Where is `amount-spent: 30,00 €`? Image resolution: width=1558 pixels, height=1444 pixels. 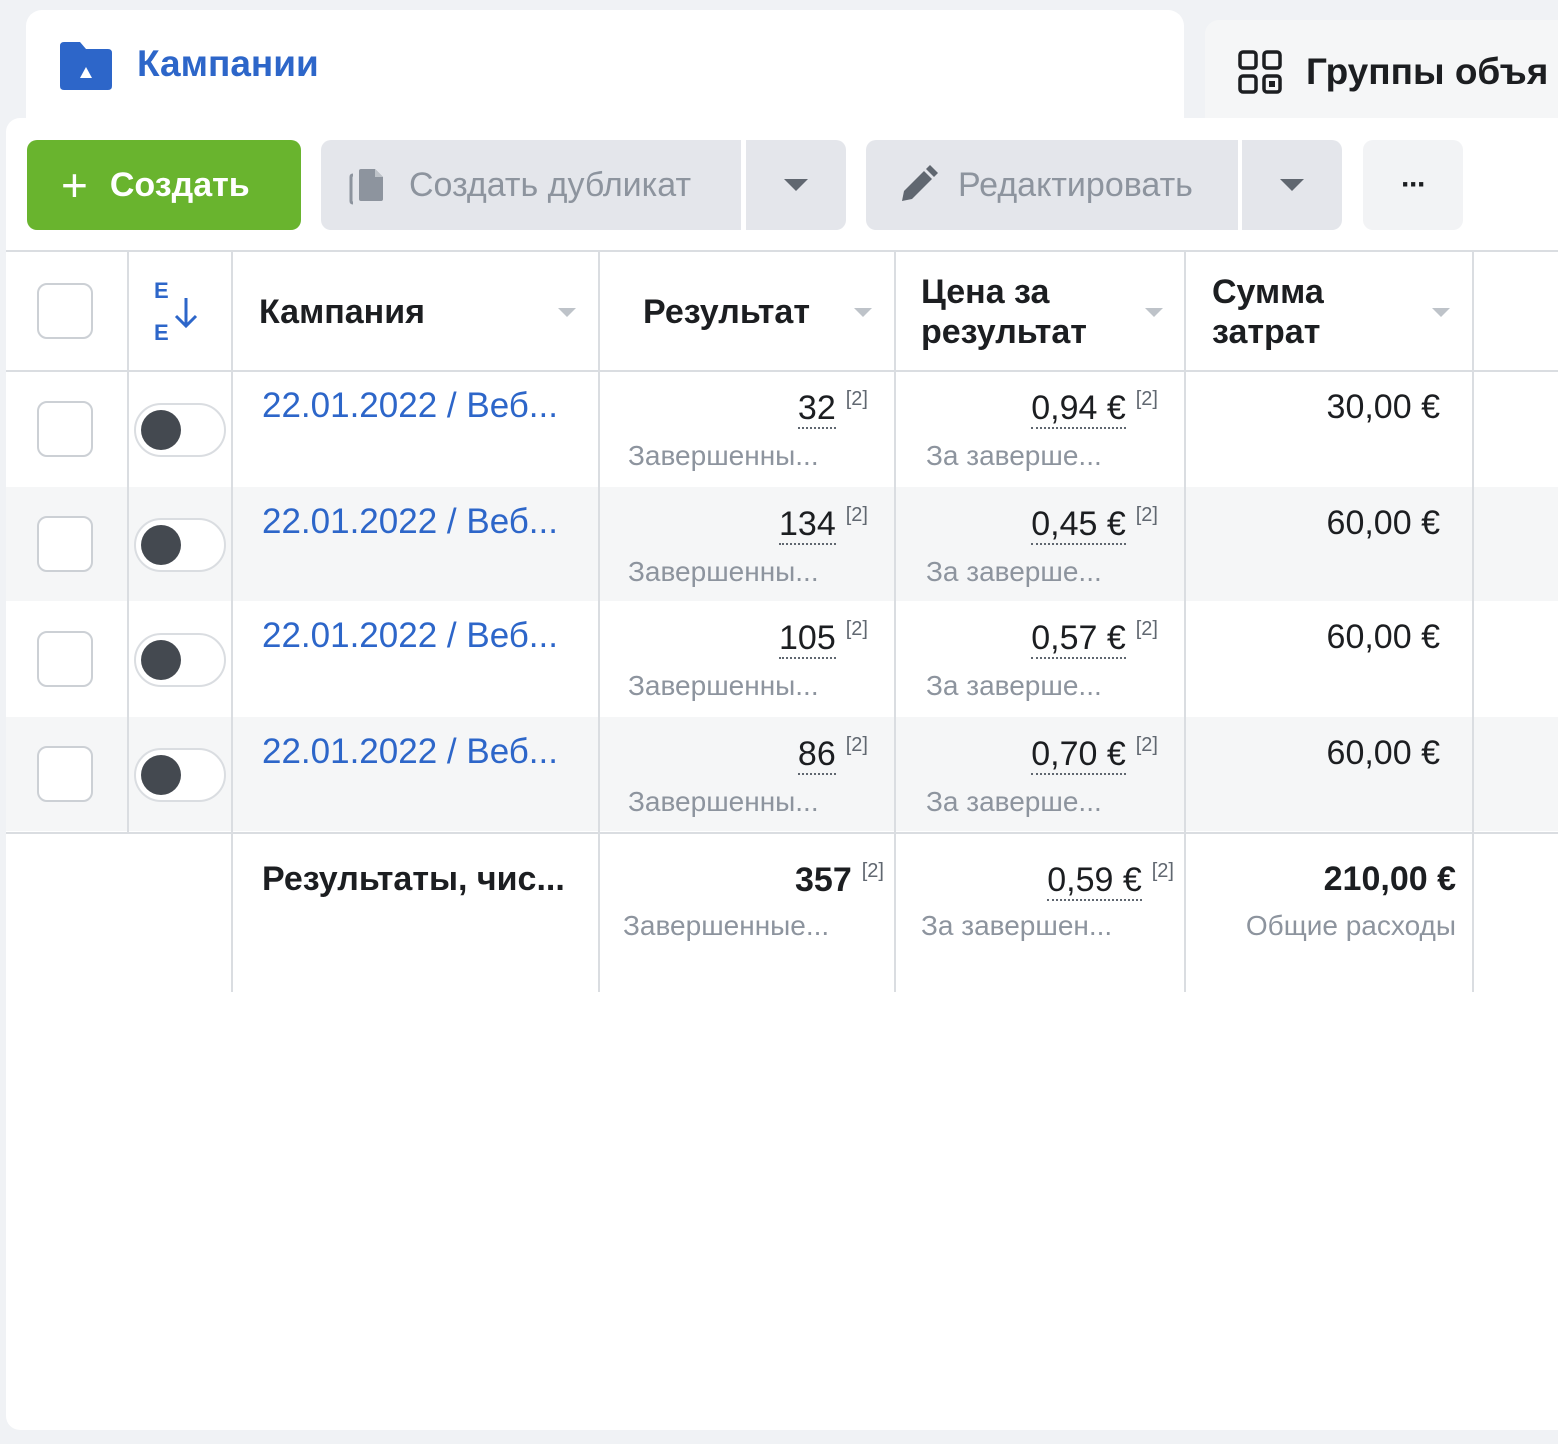
amount-spent: 30,00 € is located at coordinates (1383, 407).